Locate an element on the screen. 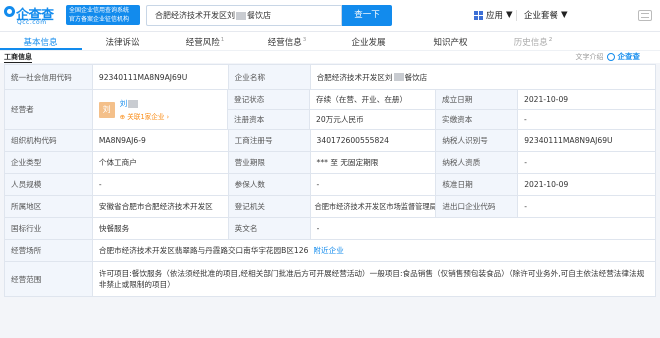 The image size is (660, 338). qcc-watermark-text: 企查查 is located at coordinates (629, 56).